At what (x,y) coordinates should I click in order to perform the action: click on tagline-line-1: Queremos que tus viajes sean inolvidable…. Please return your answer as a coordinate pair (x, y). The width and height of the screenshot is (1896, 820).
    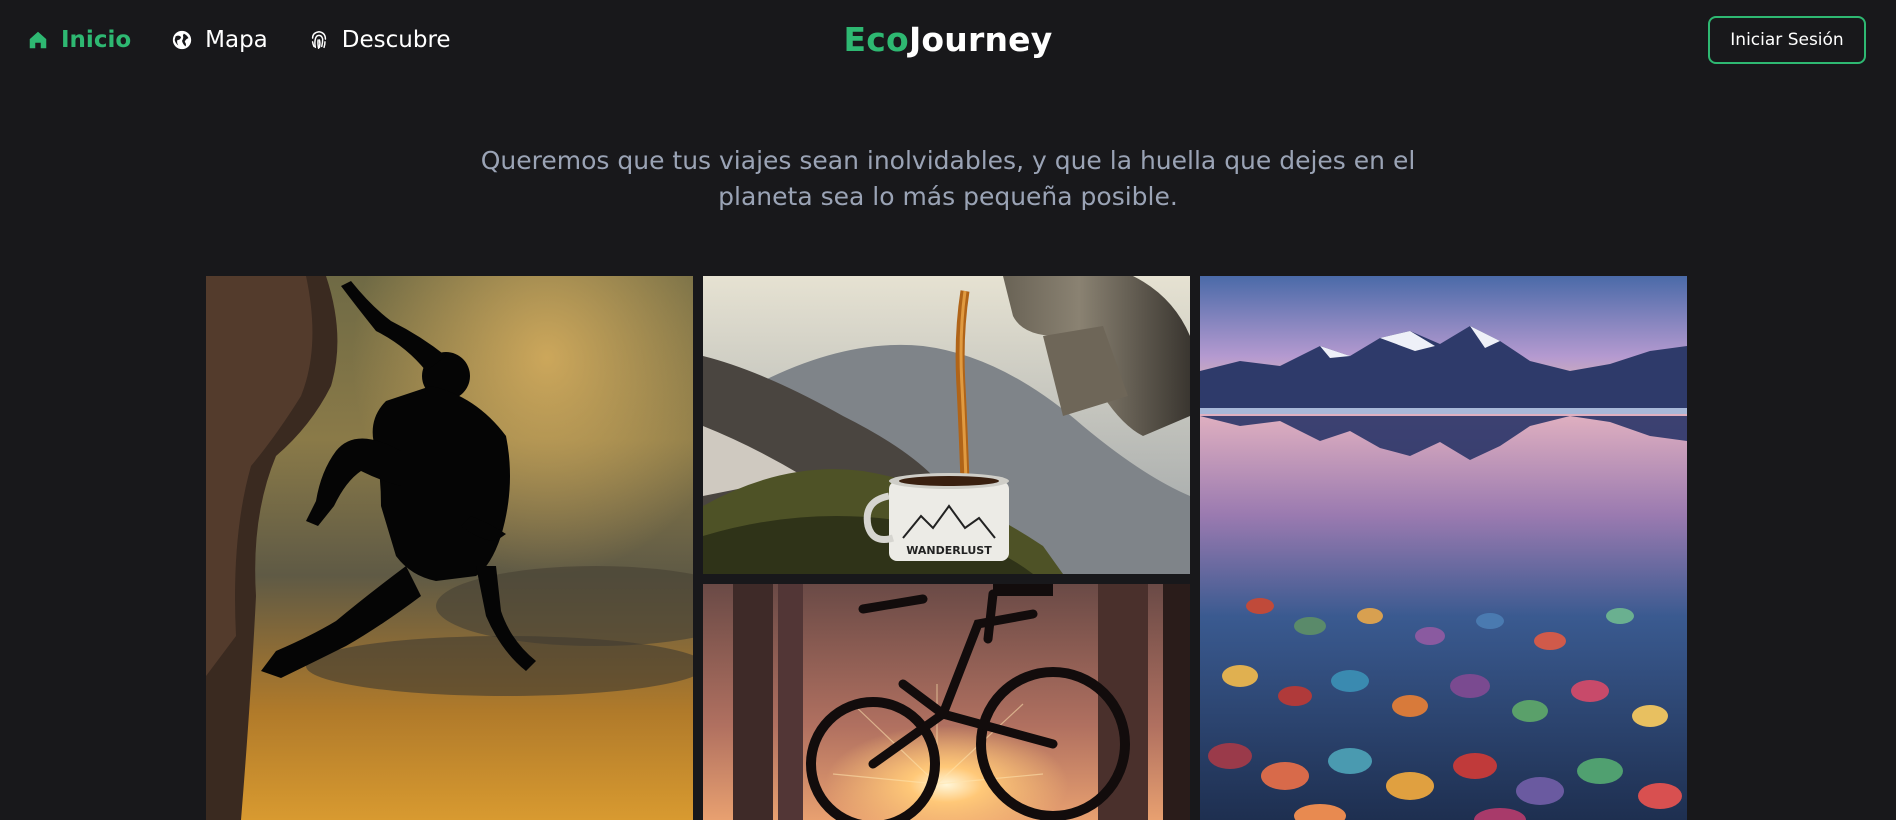
    Looking at the image, I should click on (948, 160).